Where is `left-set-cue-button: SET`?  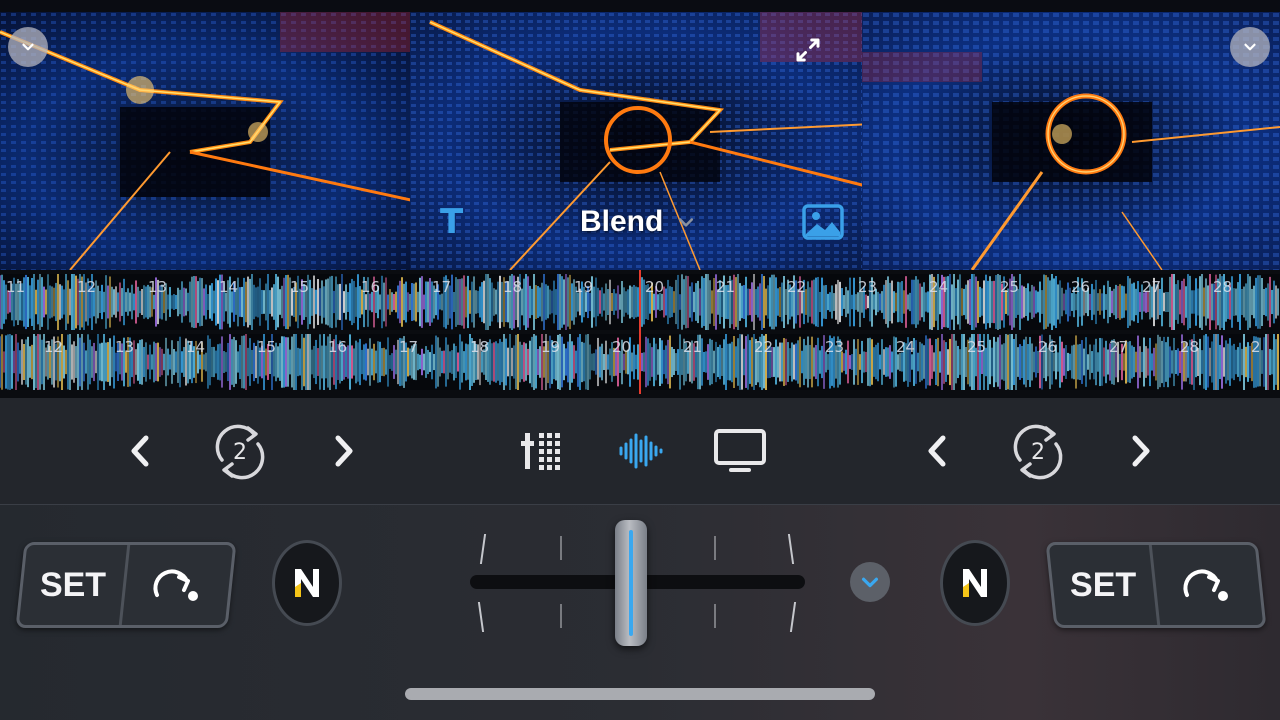
left-set-cue-button: SET is located at coordinates (74, 585).